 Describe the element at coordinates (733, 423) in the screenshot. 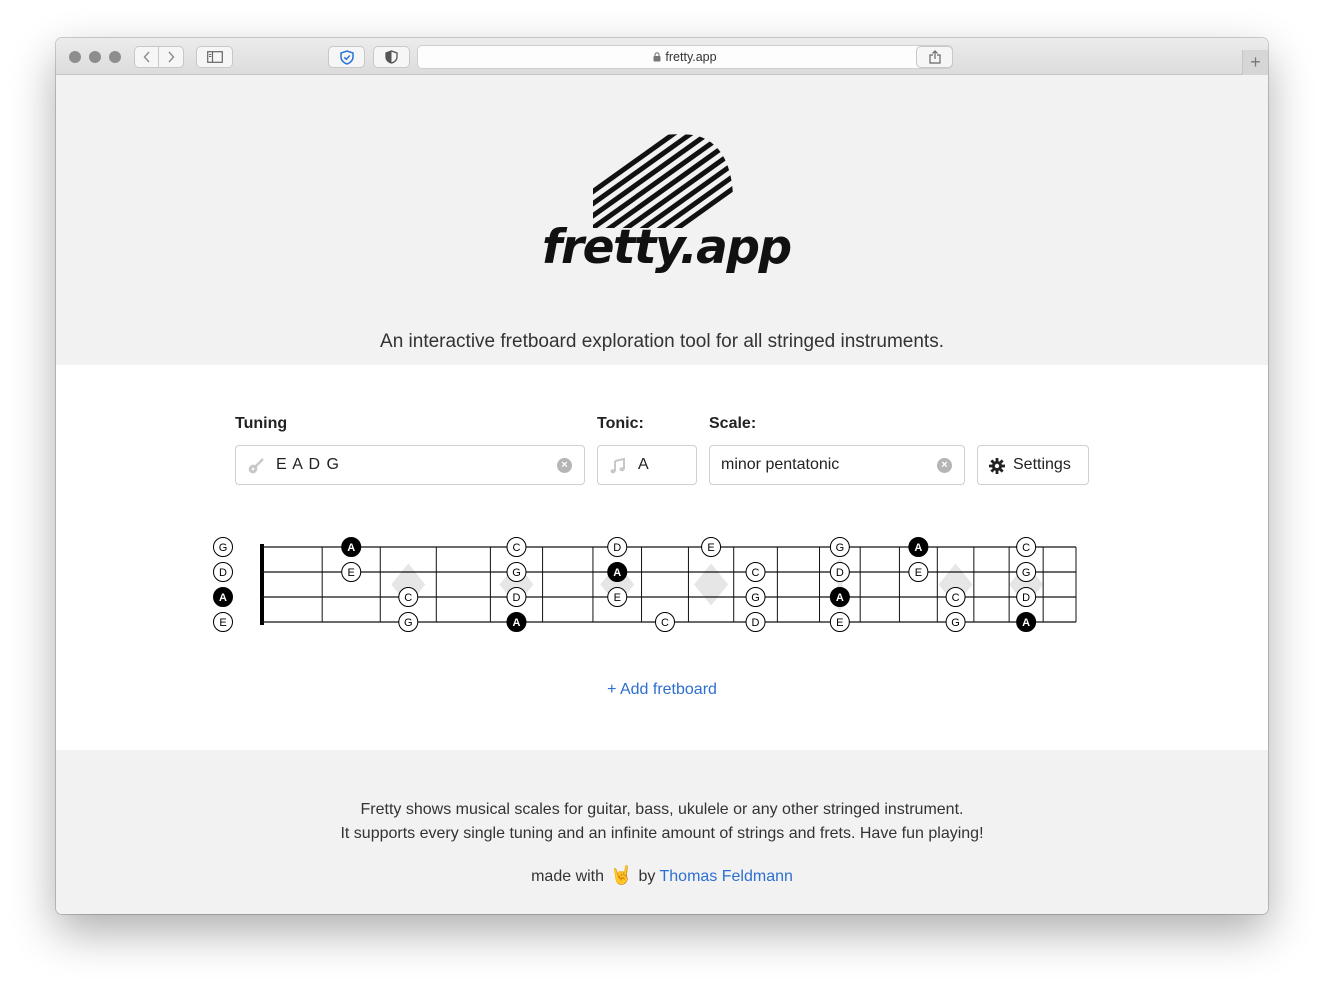

I see `scale-label: Scale:` at that location.